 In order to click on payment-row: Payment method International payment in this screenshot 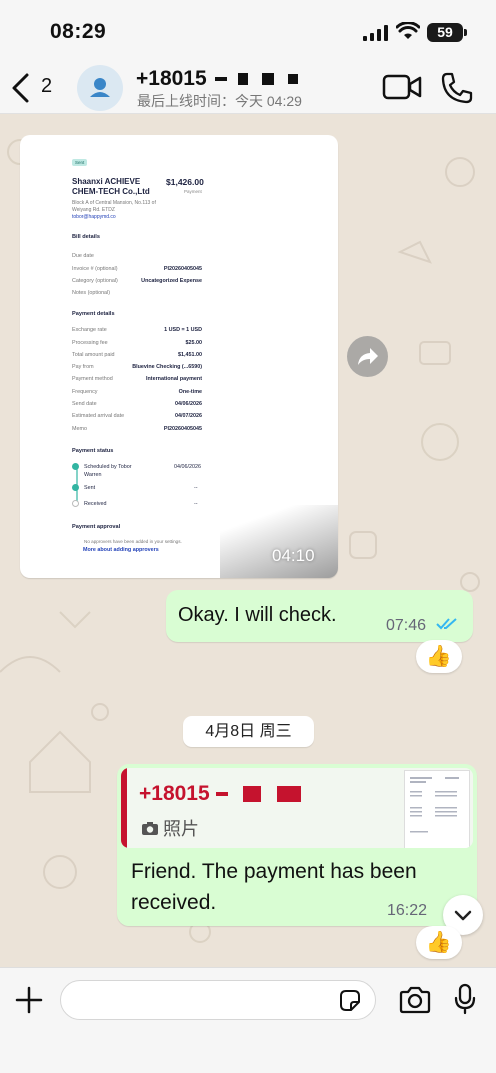, I will do `click(137, 379)`.